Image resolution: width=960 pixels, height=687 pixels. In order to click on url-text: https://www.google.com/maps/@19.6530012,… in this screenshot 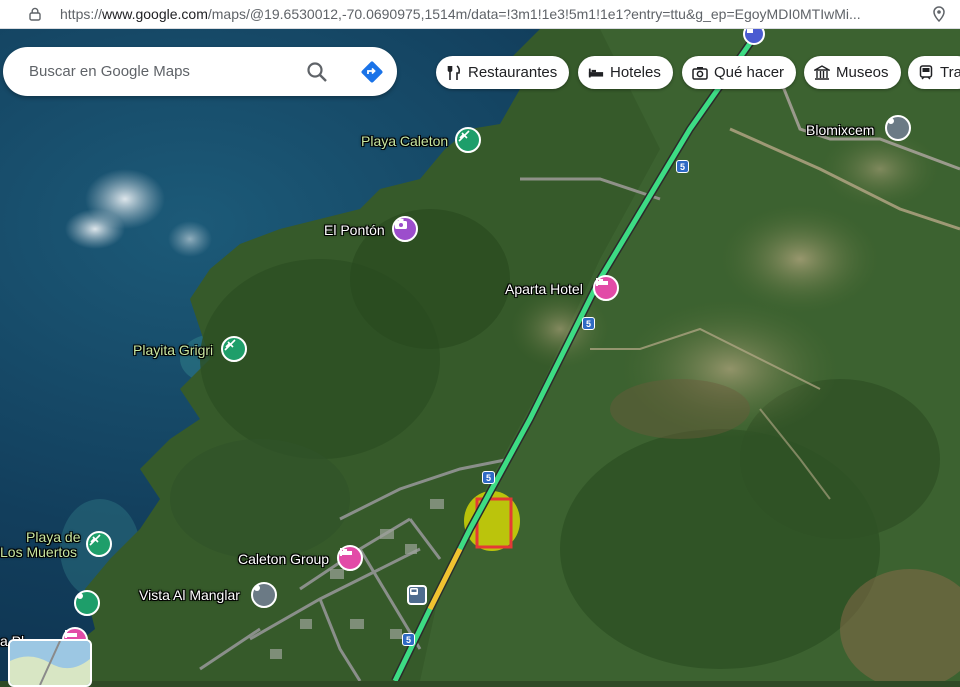, I will do `click(485, 14)`.